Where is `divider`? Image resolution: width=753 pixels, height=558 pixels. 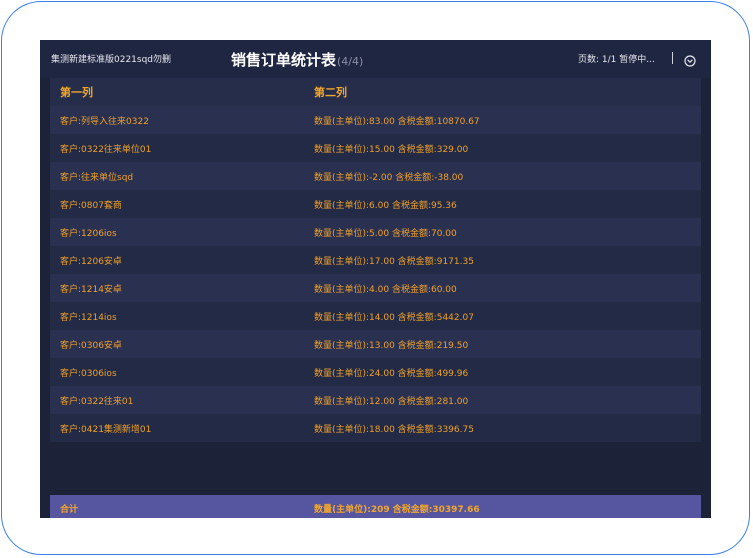 divider is located at coordinates (672, 58).